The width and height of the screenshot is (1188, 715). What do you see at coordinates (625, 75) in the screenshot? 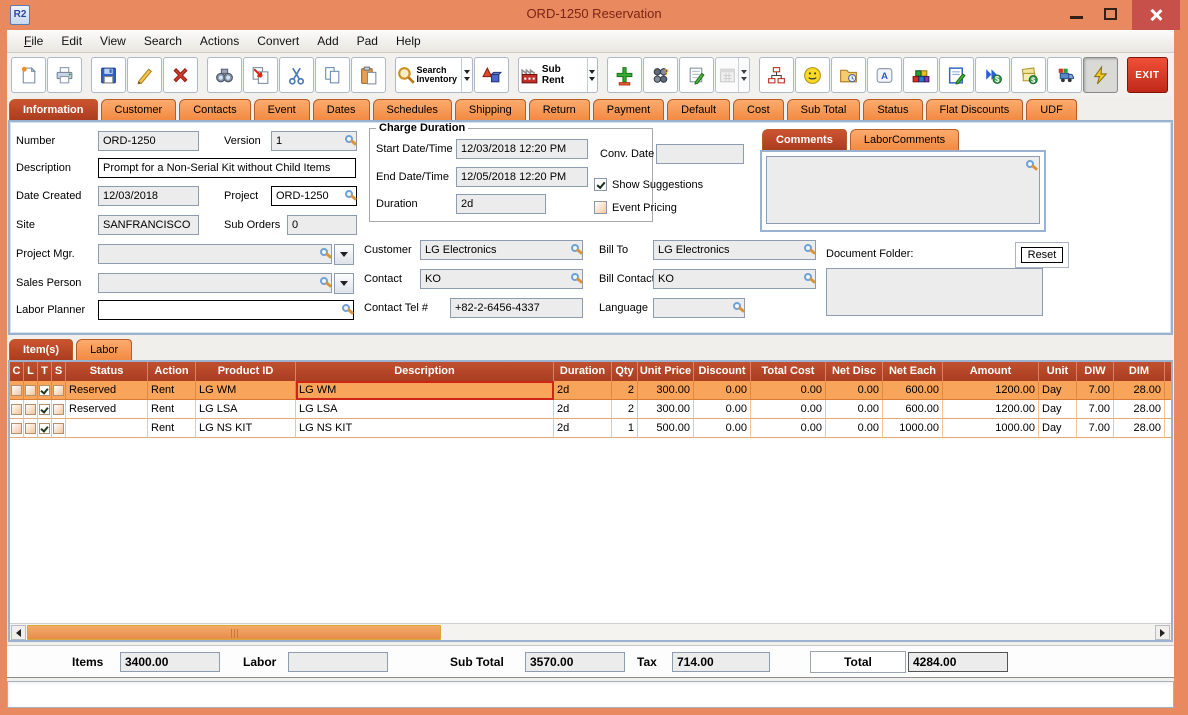
I see `add-item-button` at bounding box center [625, 75].